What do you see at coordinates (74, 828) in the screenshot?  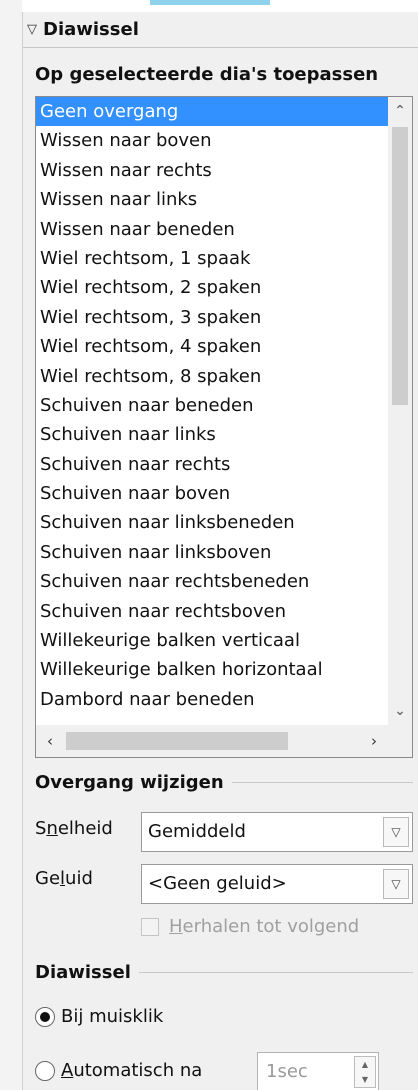 I see `speed-label: Snelheid` at bounding box center [74, 828].